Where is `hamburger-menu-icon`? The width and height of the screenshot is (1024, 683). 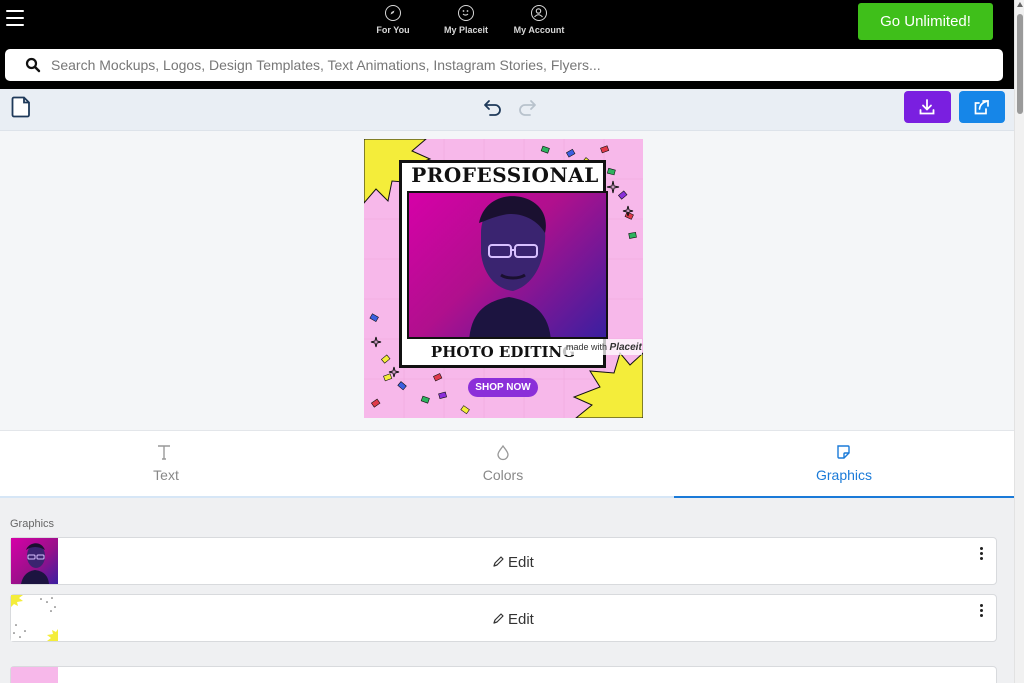 hamburger-menu-icon is located at coordinates (15, 18).